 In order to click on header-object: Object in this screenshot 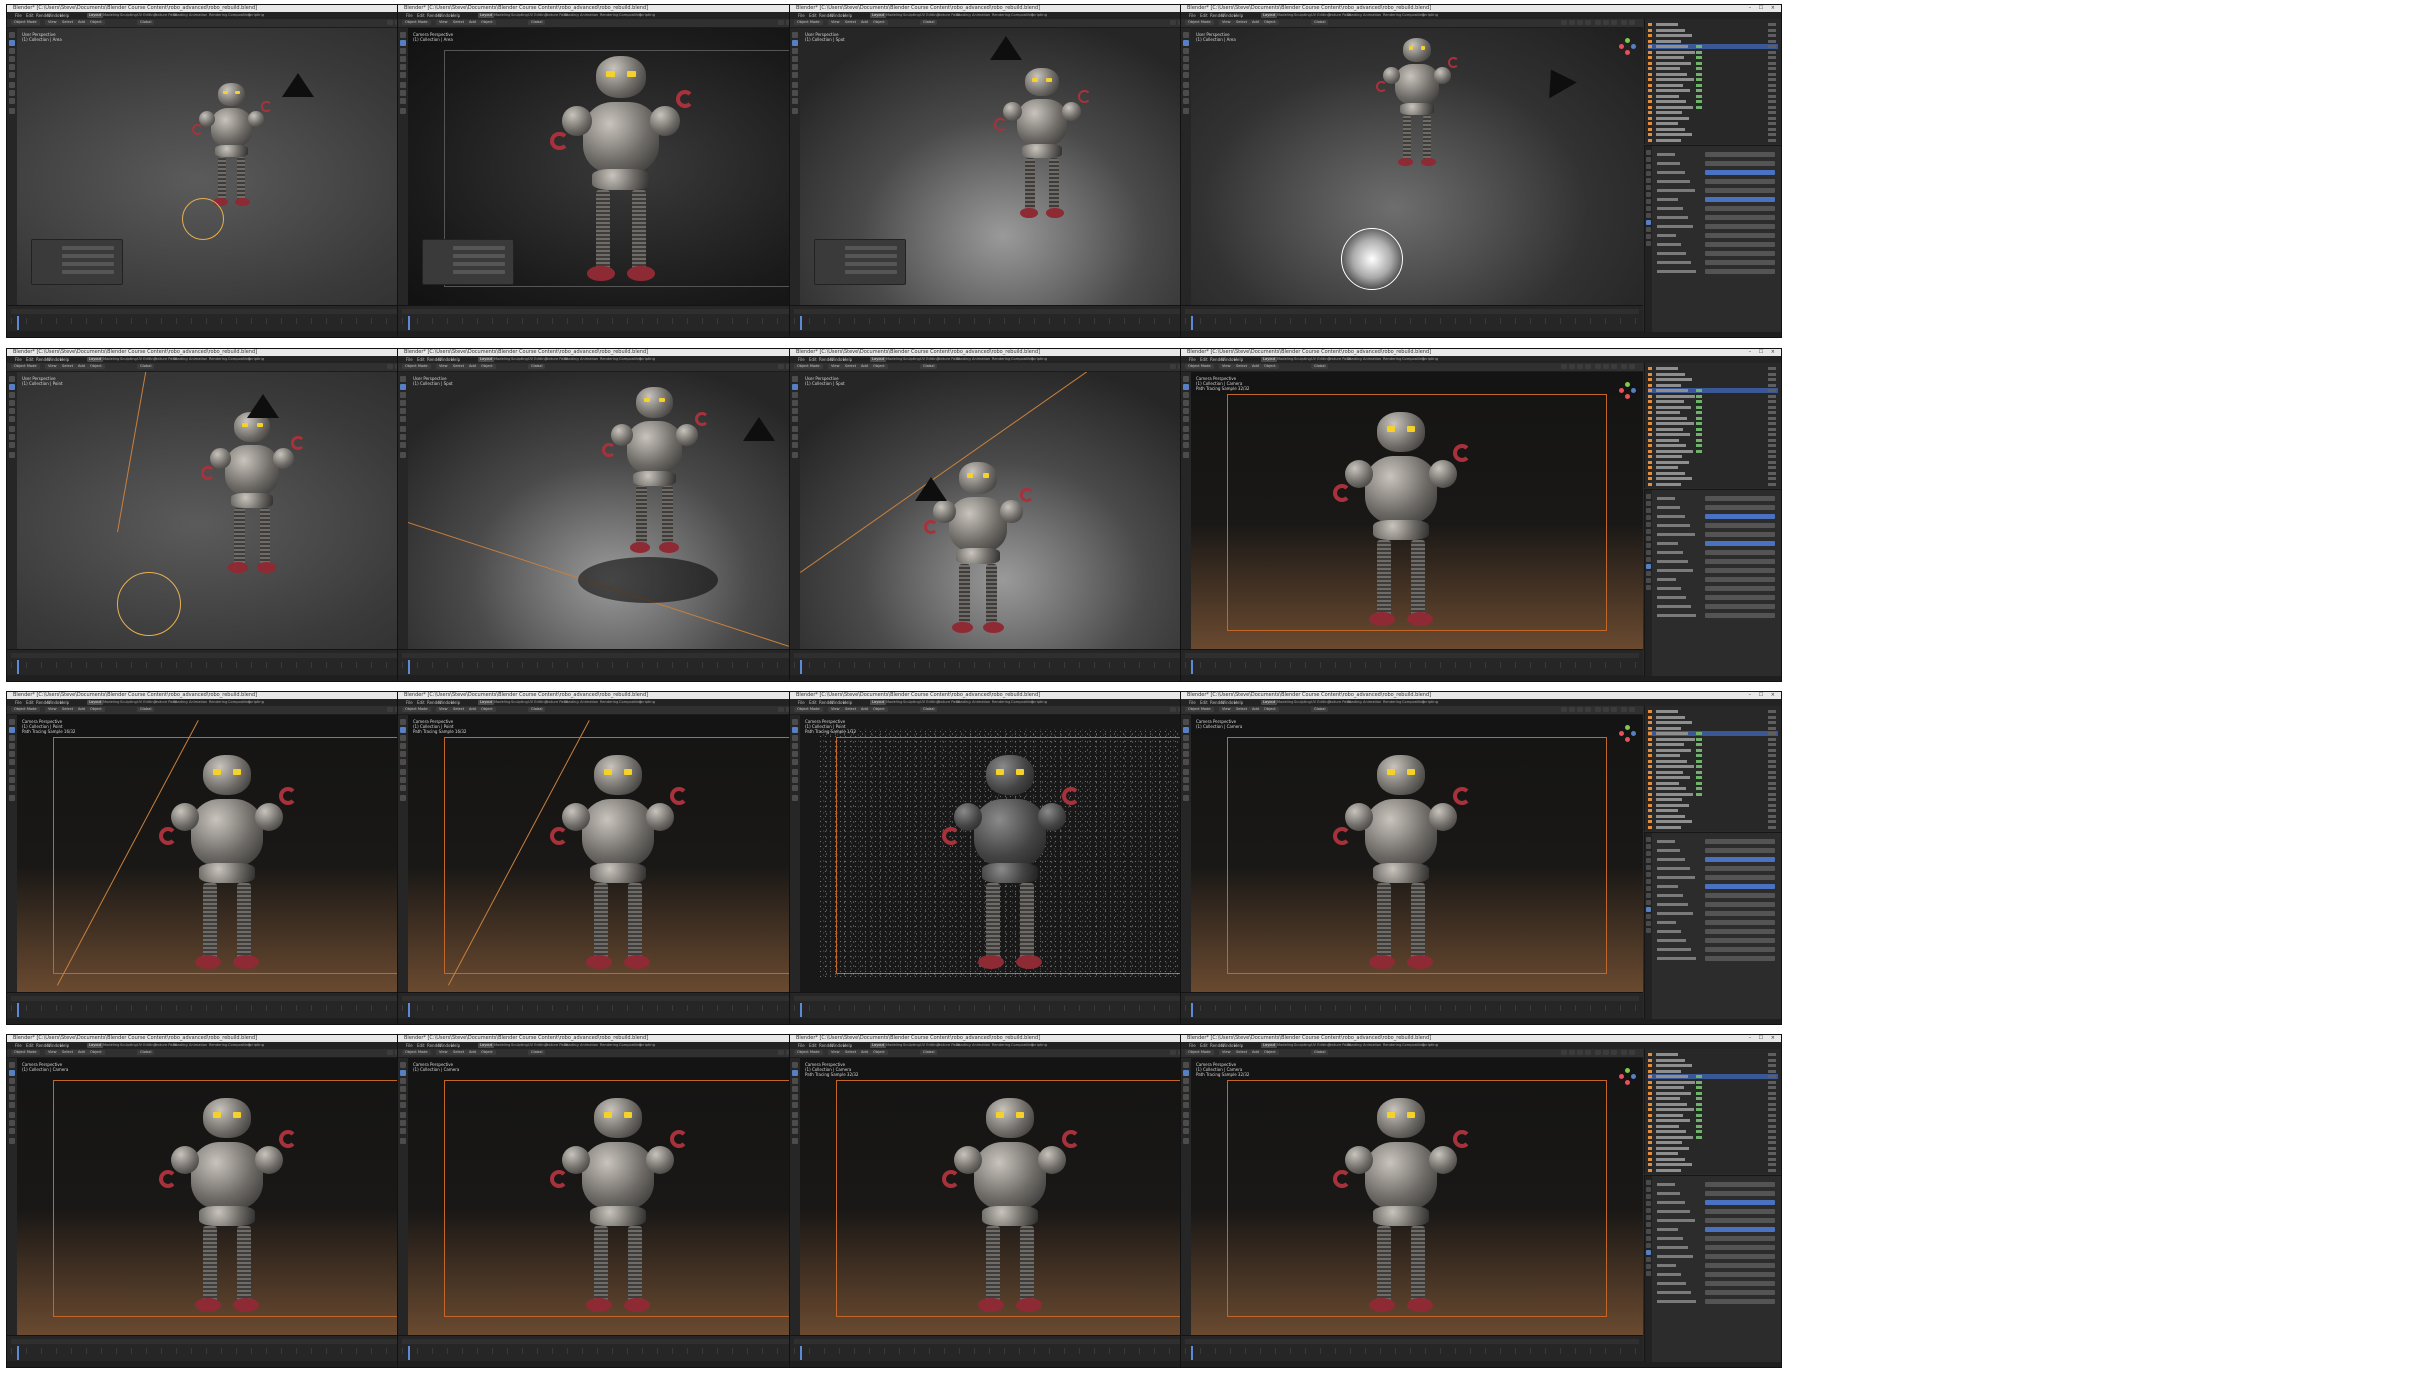, I will do `click(879, 22)`.